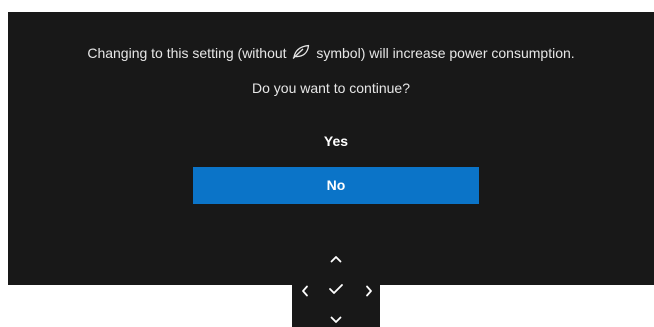  What do you see at coordinates (336, 185) in the screenshot?
I see `no-option: No` at bounding box center [336, 185].